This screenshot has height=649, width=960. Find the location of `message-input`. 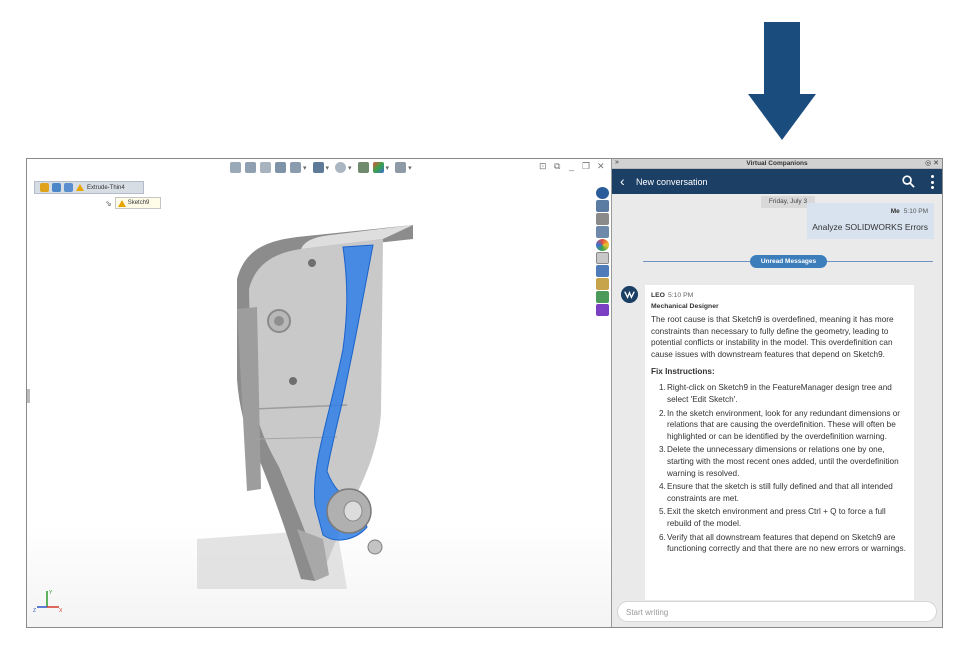

message-input is located at coordinates (776, 612).